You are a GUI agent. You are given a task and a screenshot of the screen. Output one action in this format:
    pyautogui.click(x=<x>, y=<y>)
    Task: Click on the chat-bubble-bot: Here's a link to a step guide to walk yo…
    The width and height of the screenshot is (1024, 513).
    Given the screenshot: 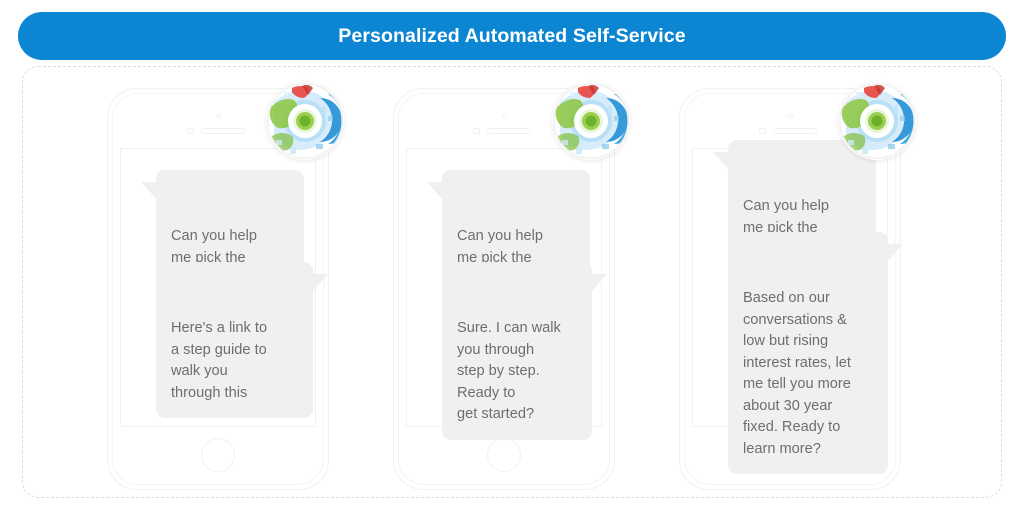 What is the action you would take?
    pyautogui.click(x=242, y=340)
    